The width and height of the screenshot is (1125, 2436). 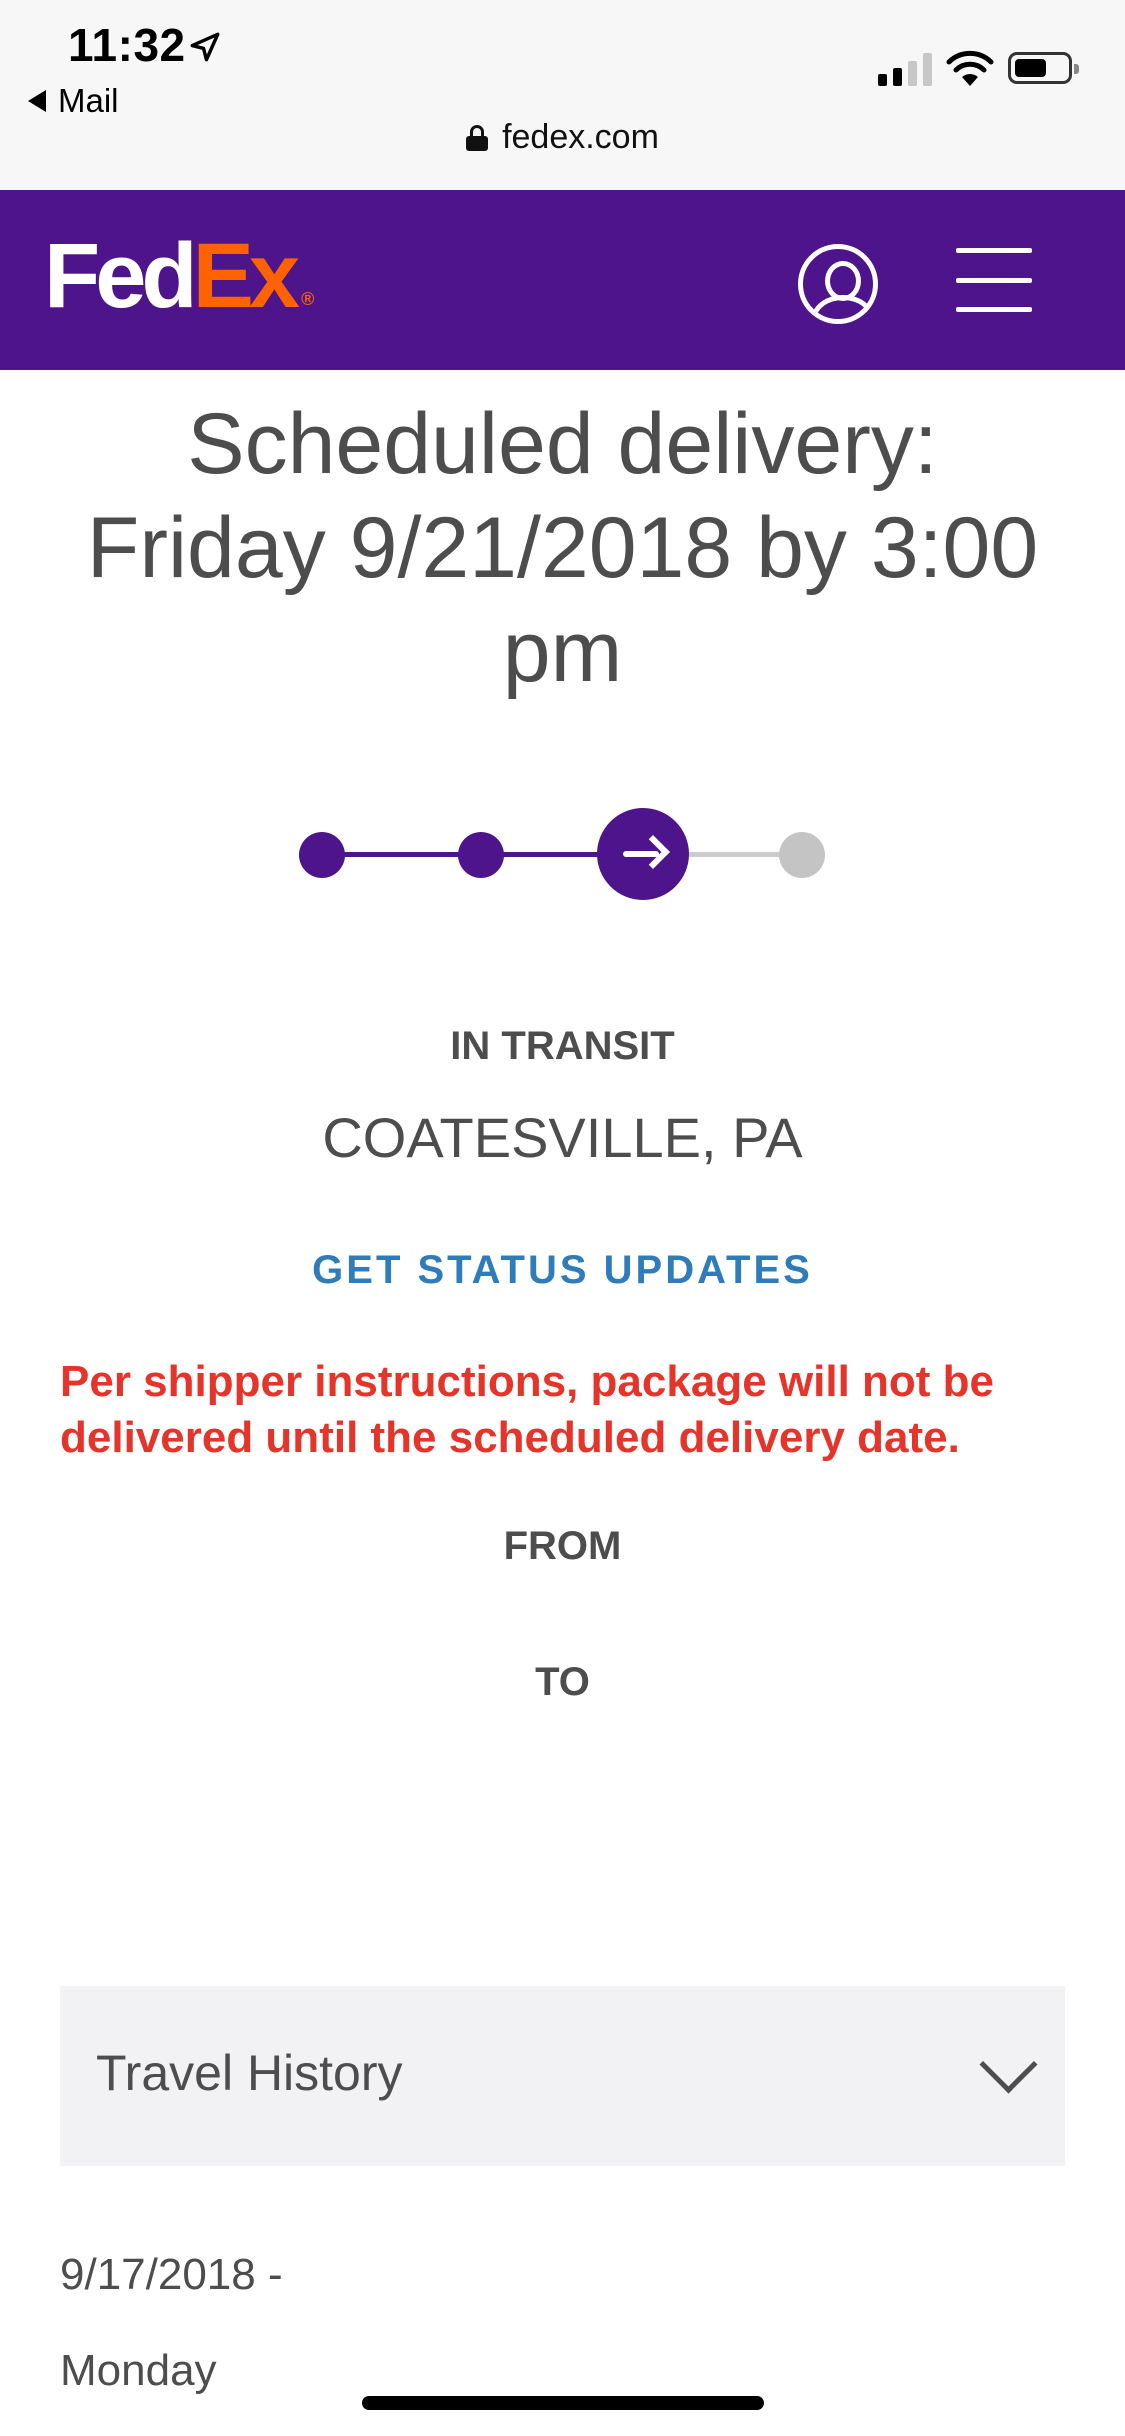 What do you see at coordinates (1008, 2064) in the screenshot?
I see `chevron-down-icon` at bounding box center [1008, 2064].